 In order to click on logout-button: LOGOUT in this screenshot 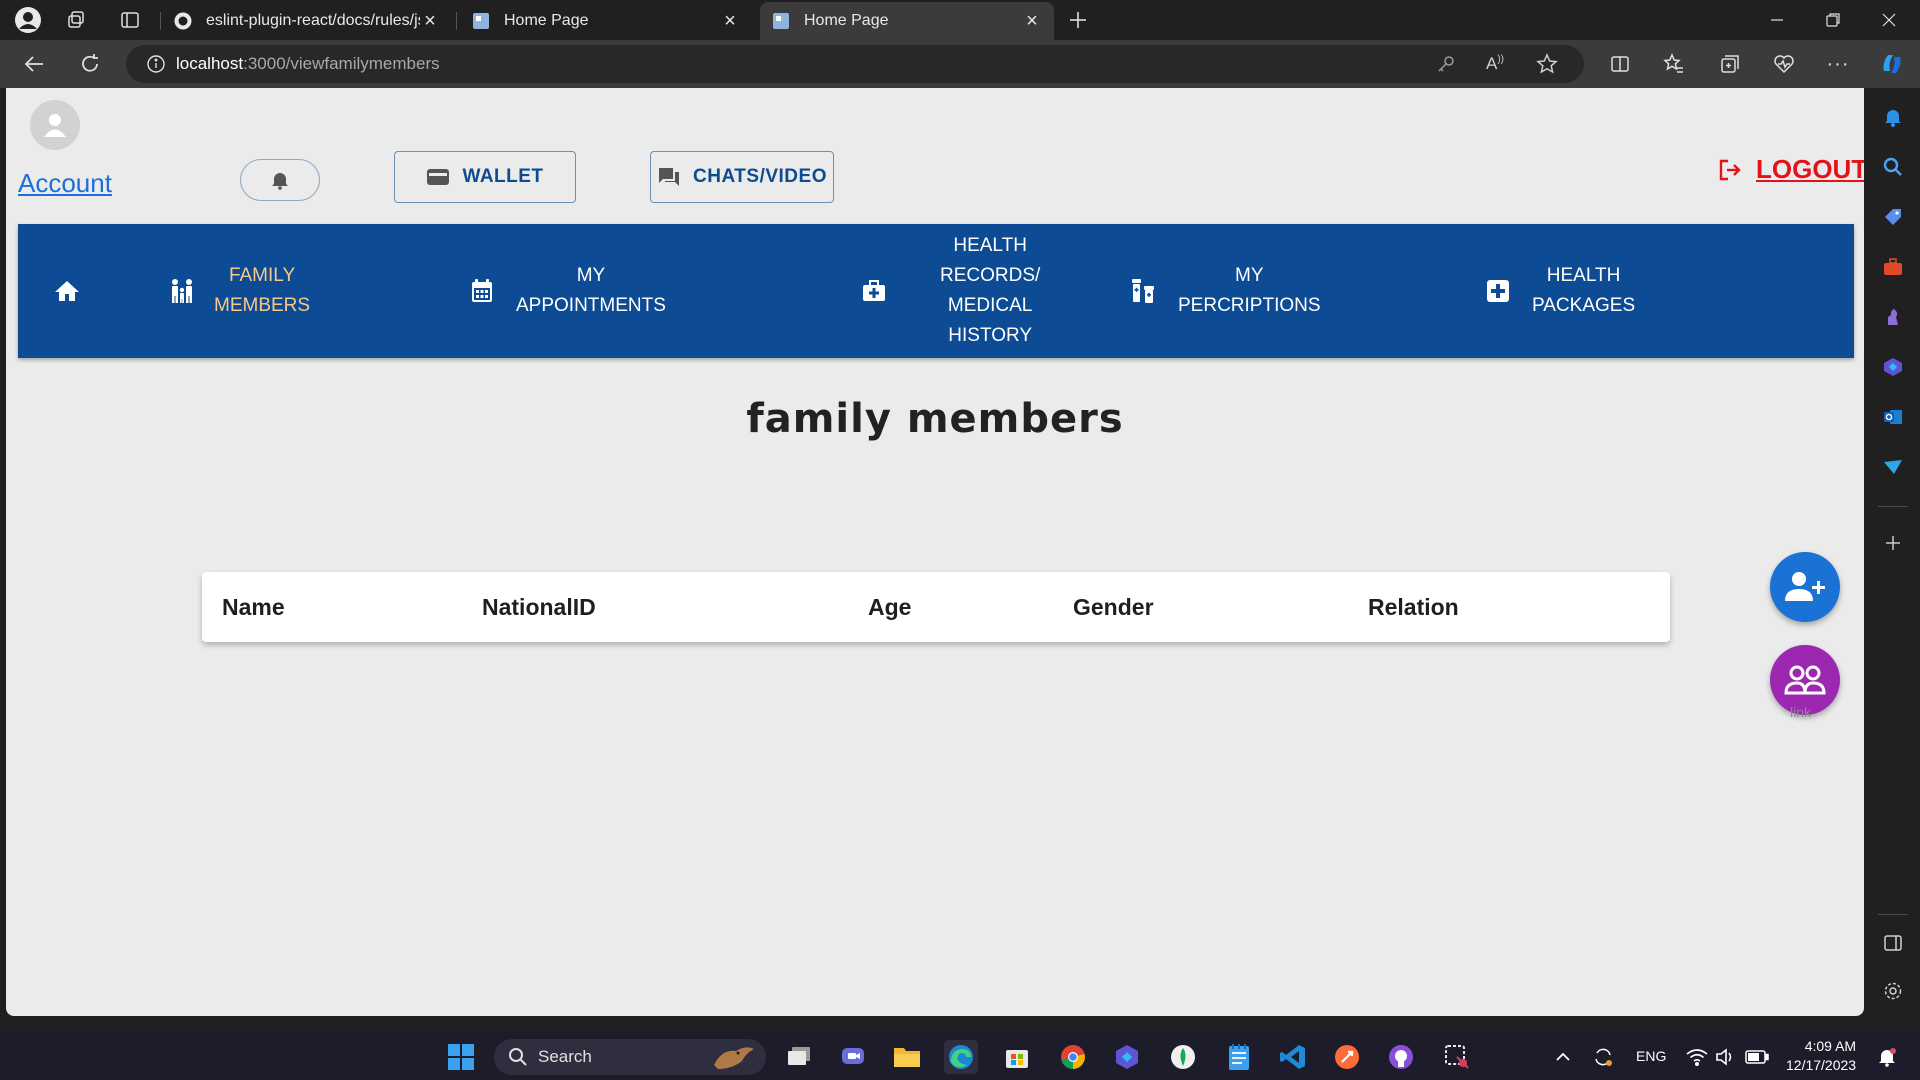, I will do `click(1791, 169)`.